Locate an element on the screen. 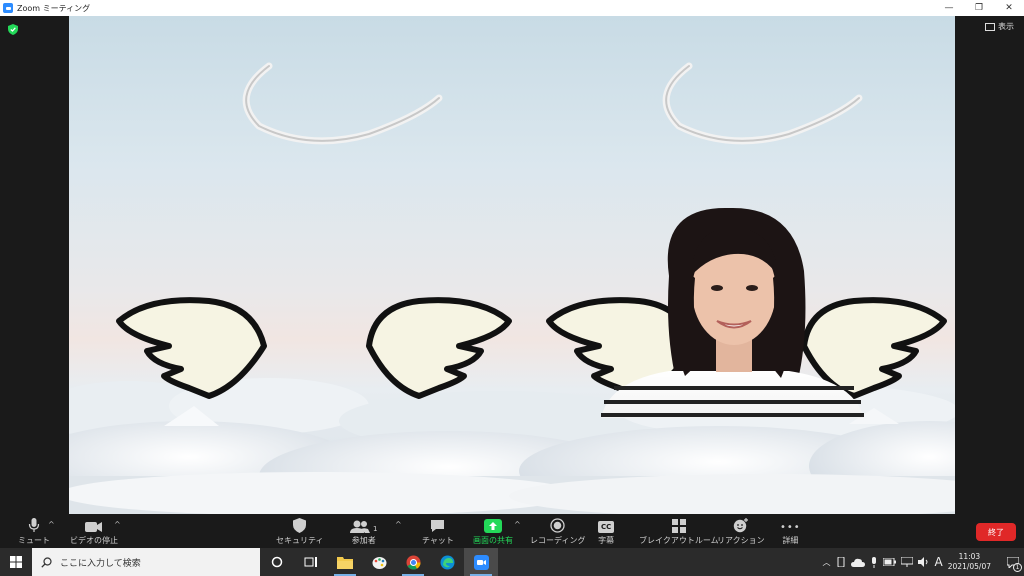  cc-badge: CC is located at coordinates (606, 527).